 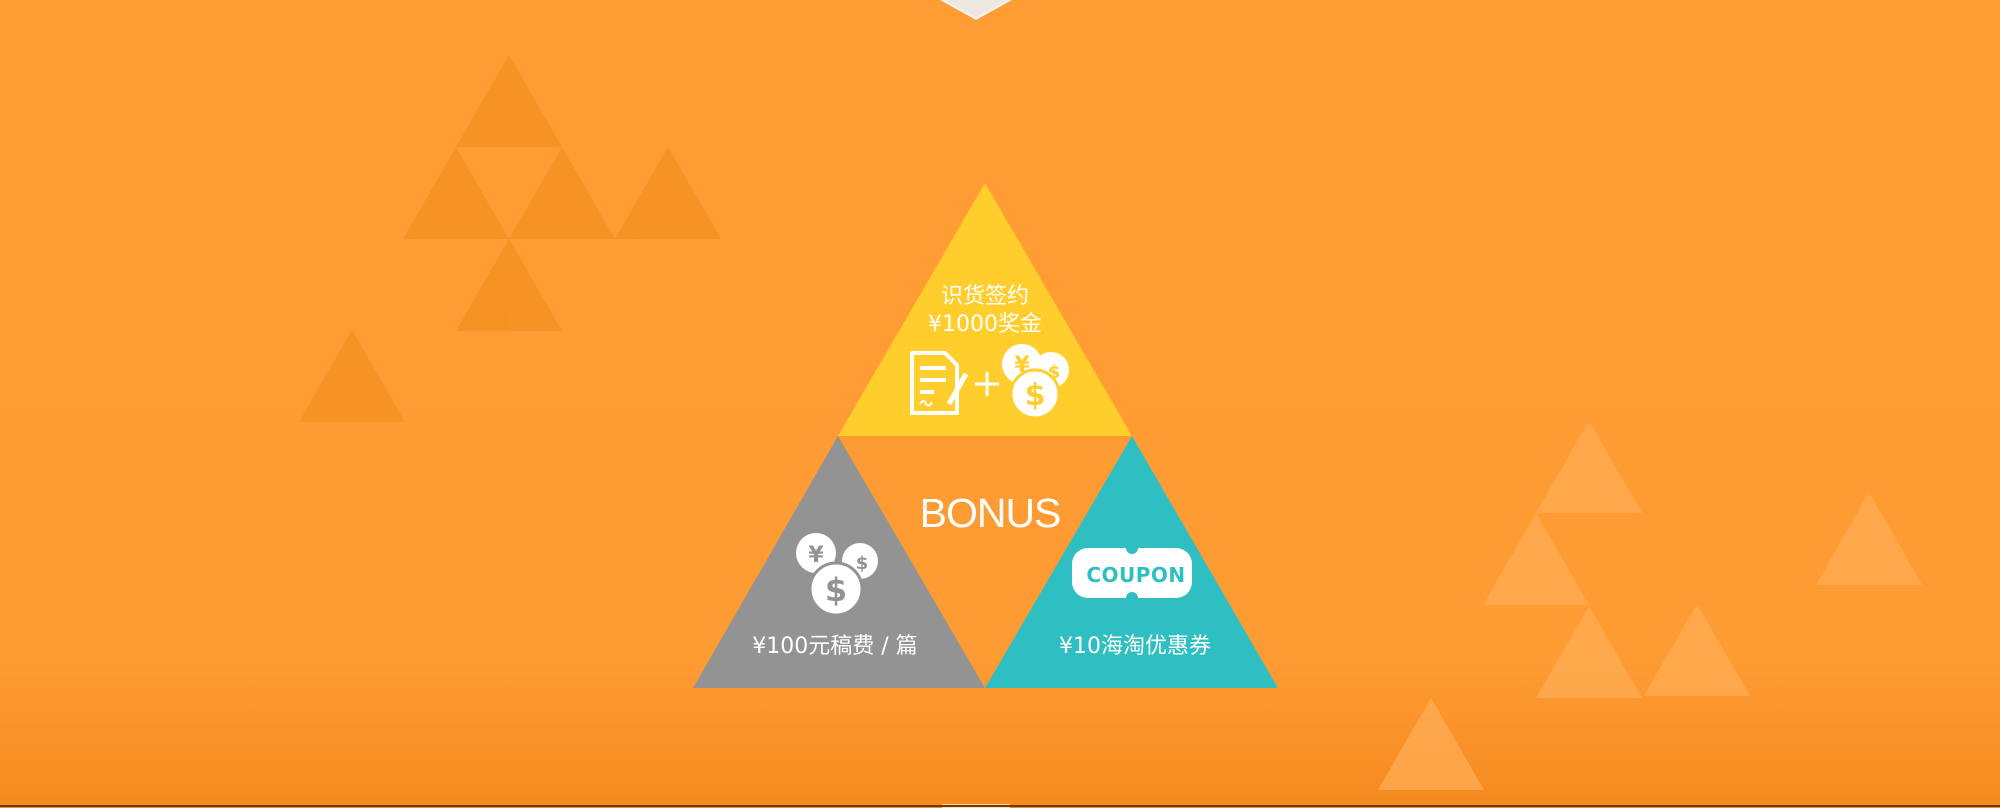 What do you see at coordinates (1136, 575) in the screenshot?
I see `coupon-icon-text: COUPON` at bounding box center [1136, 575].